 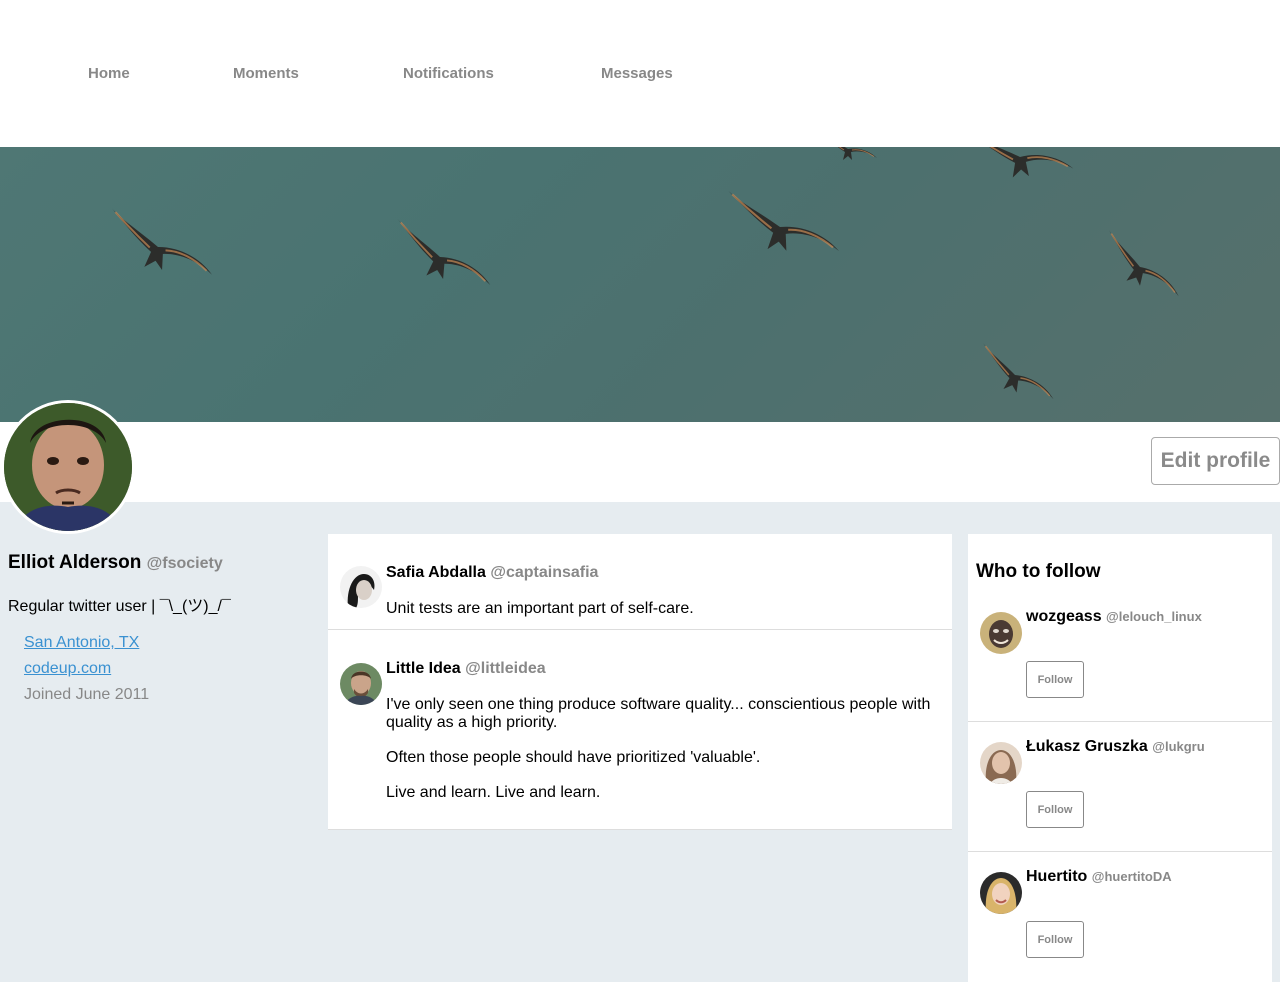 I want to click on profile-joined-date: Joined June 2011, so click(x=87, y=694).